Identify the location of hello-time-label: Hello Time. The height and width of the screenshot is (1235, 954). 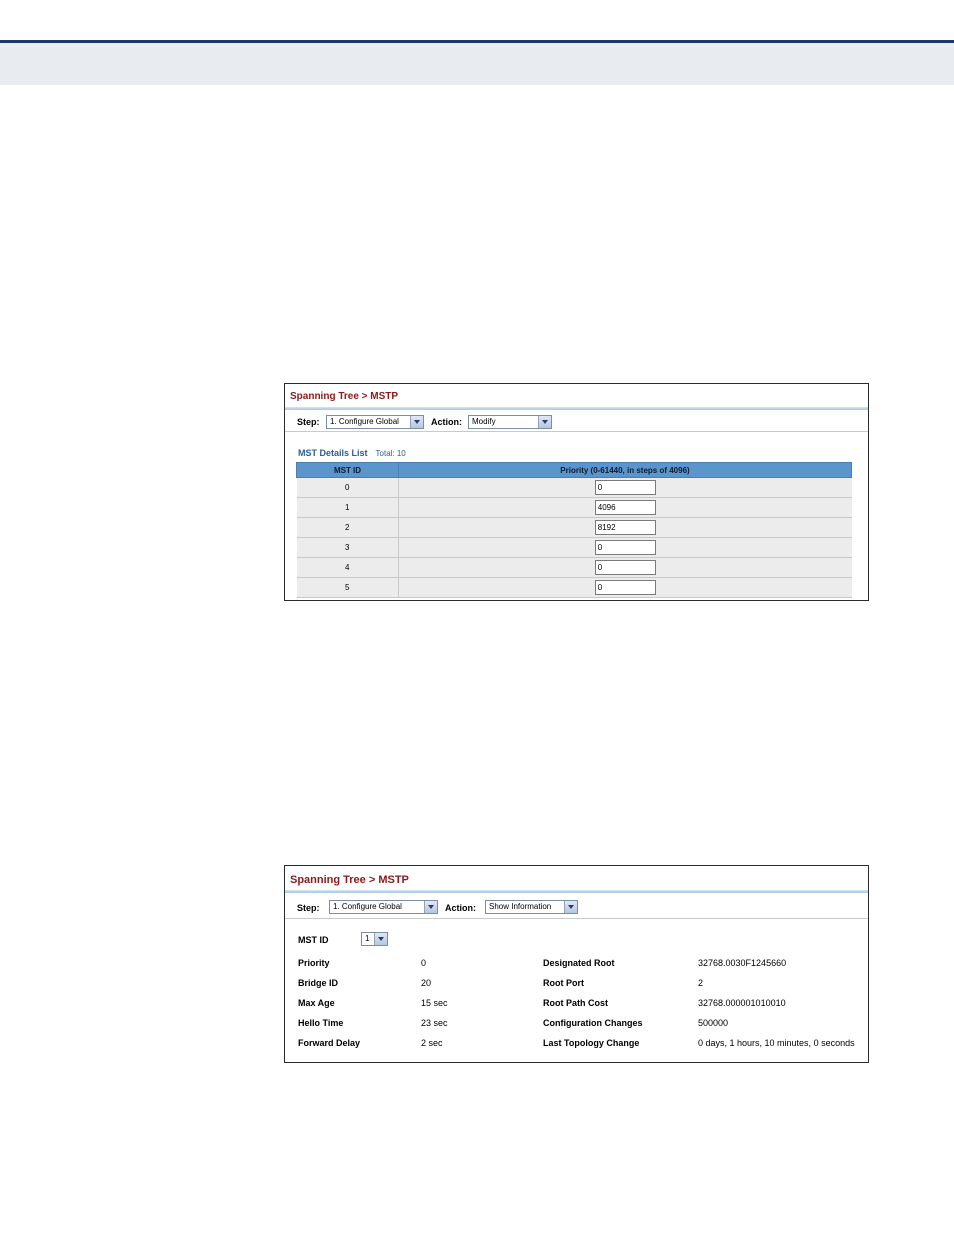
(321, 1023).